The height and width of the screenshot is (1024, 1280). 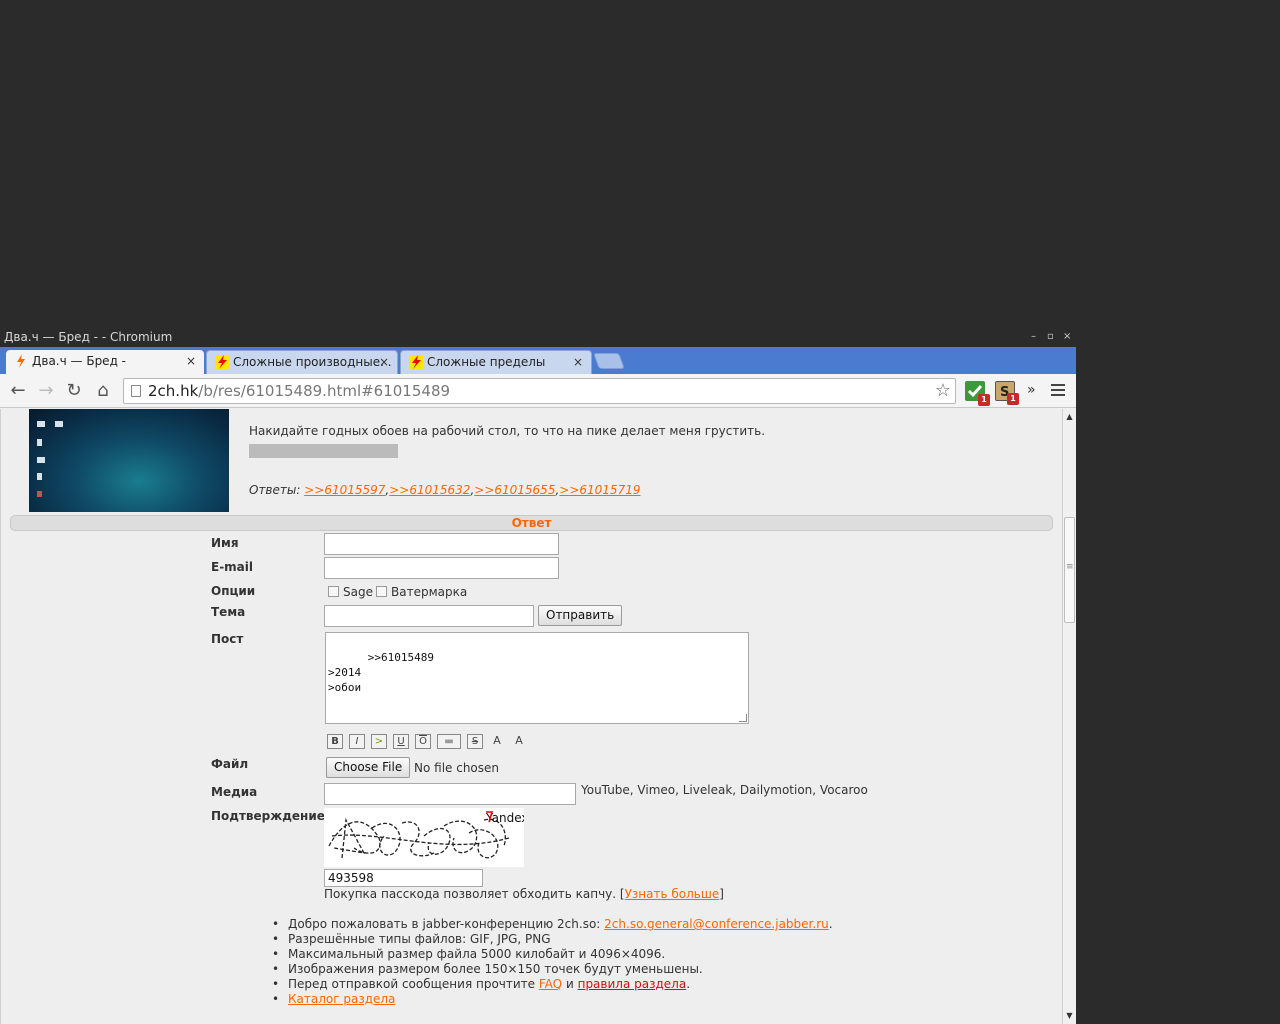 I want to click on list-item: Каталог раздела, so click(x=552, y=999).